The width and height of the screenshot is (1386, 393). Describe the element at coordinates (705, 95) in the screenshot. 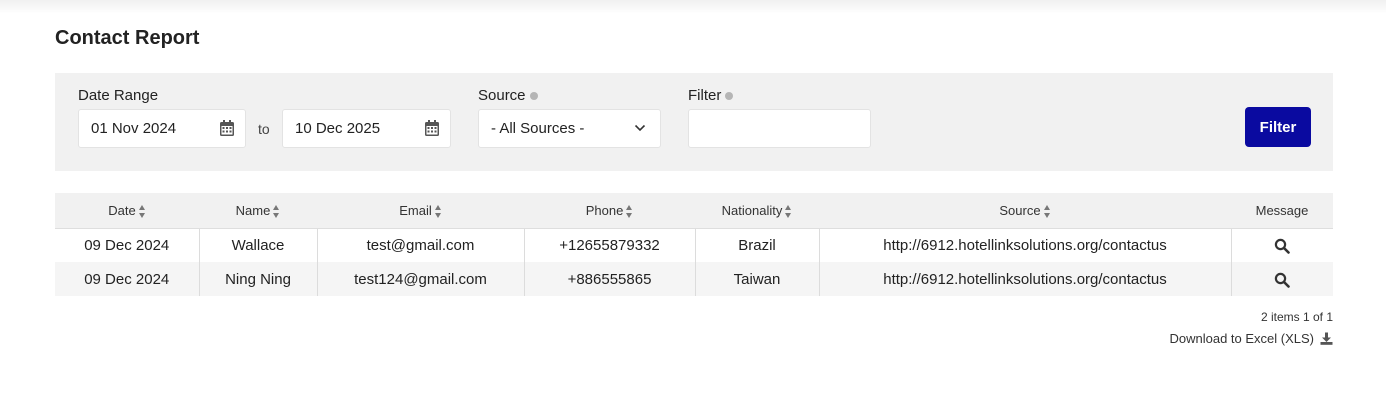

I see `filter-label-text: Filter` at that location.